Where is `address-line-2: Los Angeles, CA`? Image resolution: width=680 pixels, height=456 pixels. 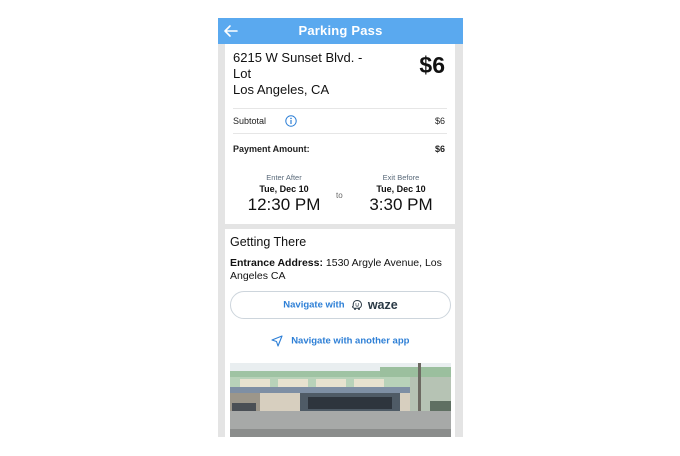
address-line-2: Los Angeles, CA is located at coordinates (281, 89).